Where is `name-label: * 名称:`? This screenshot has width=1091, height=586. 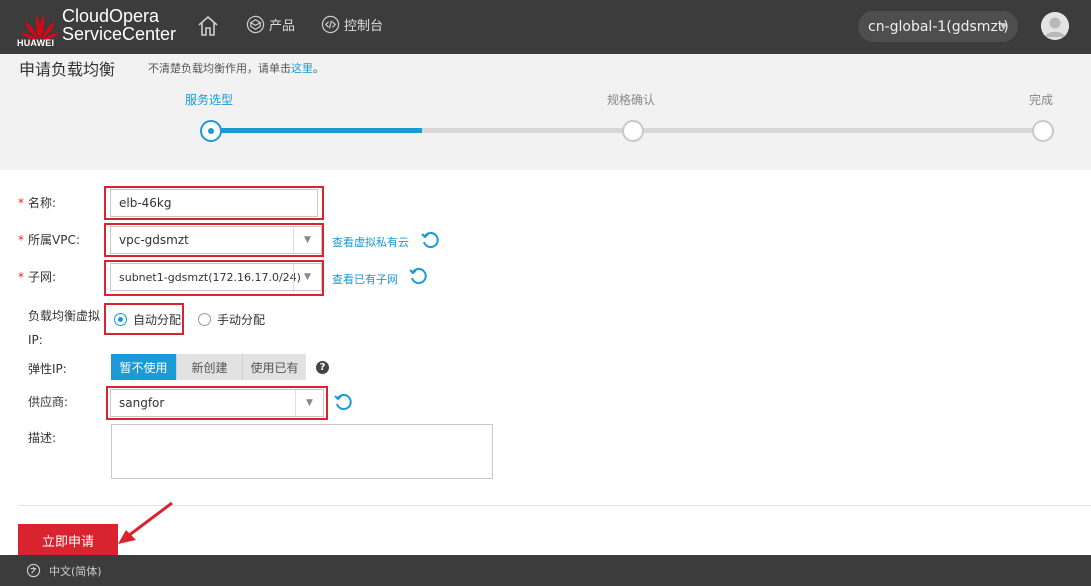
name-label: * 名称: is located at coordinates (37, 203).